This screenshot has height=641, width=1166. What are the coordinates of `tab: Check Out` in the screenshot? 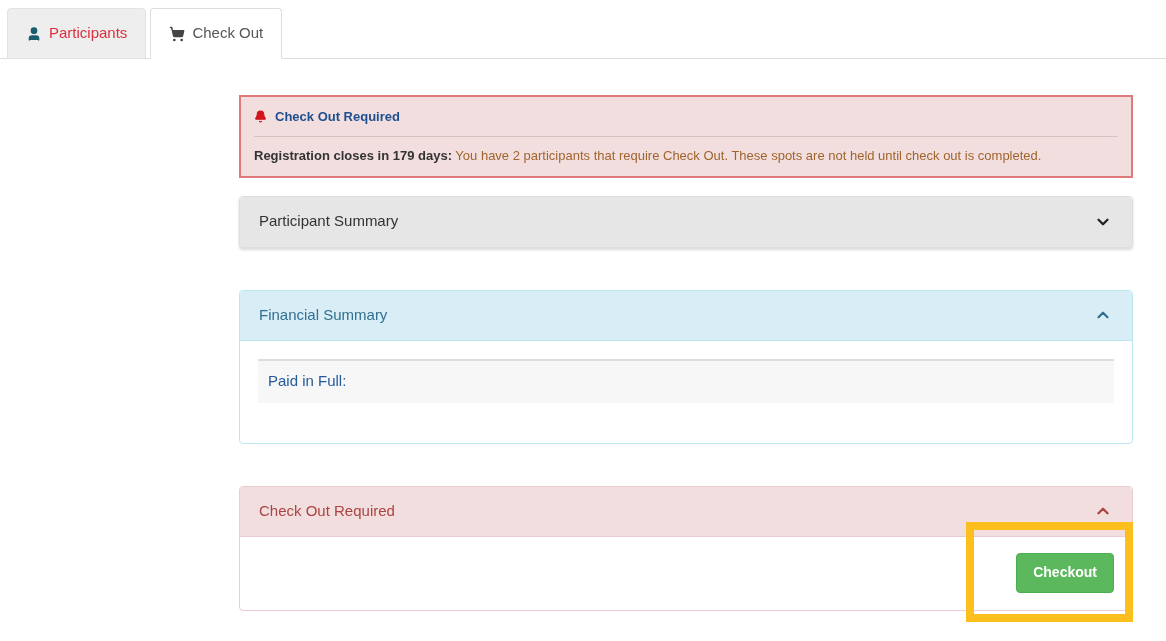 It's located at (216, 33).